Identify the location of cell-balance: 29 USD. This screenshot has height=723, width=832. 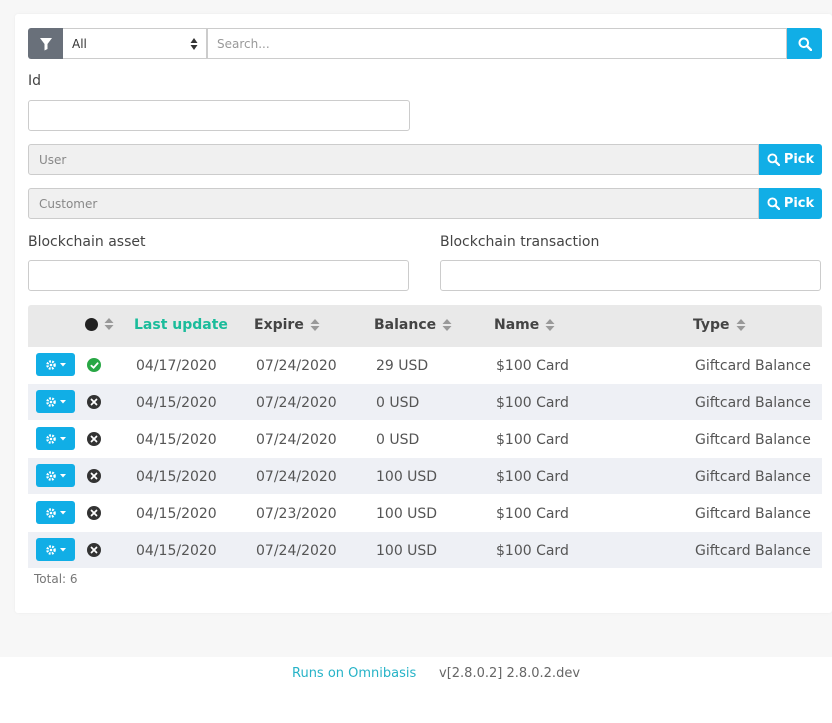
(402, 366).